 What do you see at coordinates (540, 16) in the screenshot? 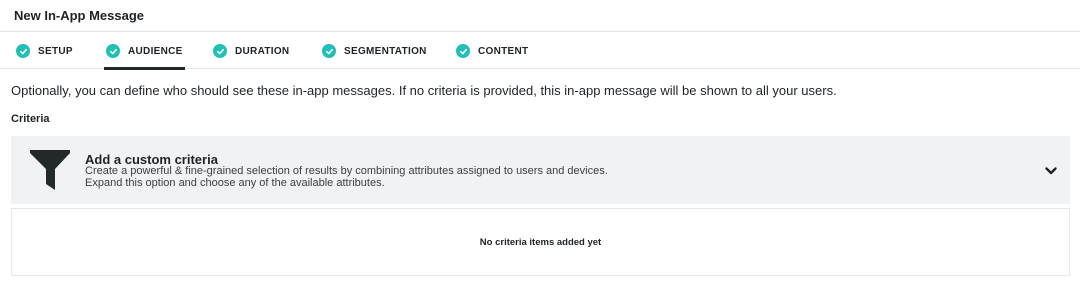
I see `page-header: New In-App Message` at bounding box center [540, 16].